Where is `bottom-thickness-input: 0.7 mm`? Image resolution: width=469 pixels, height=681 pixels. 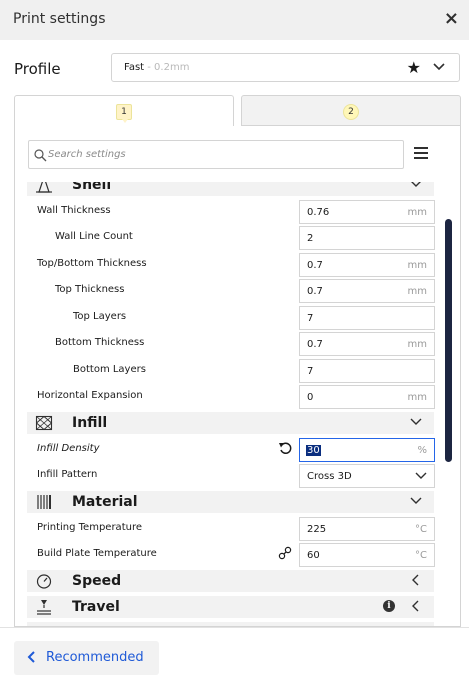
bottom-thickness-input: 0.7 mm is located at coordinates (367, 344).